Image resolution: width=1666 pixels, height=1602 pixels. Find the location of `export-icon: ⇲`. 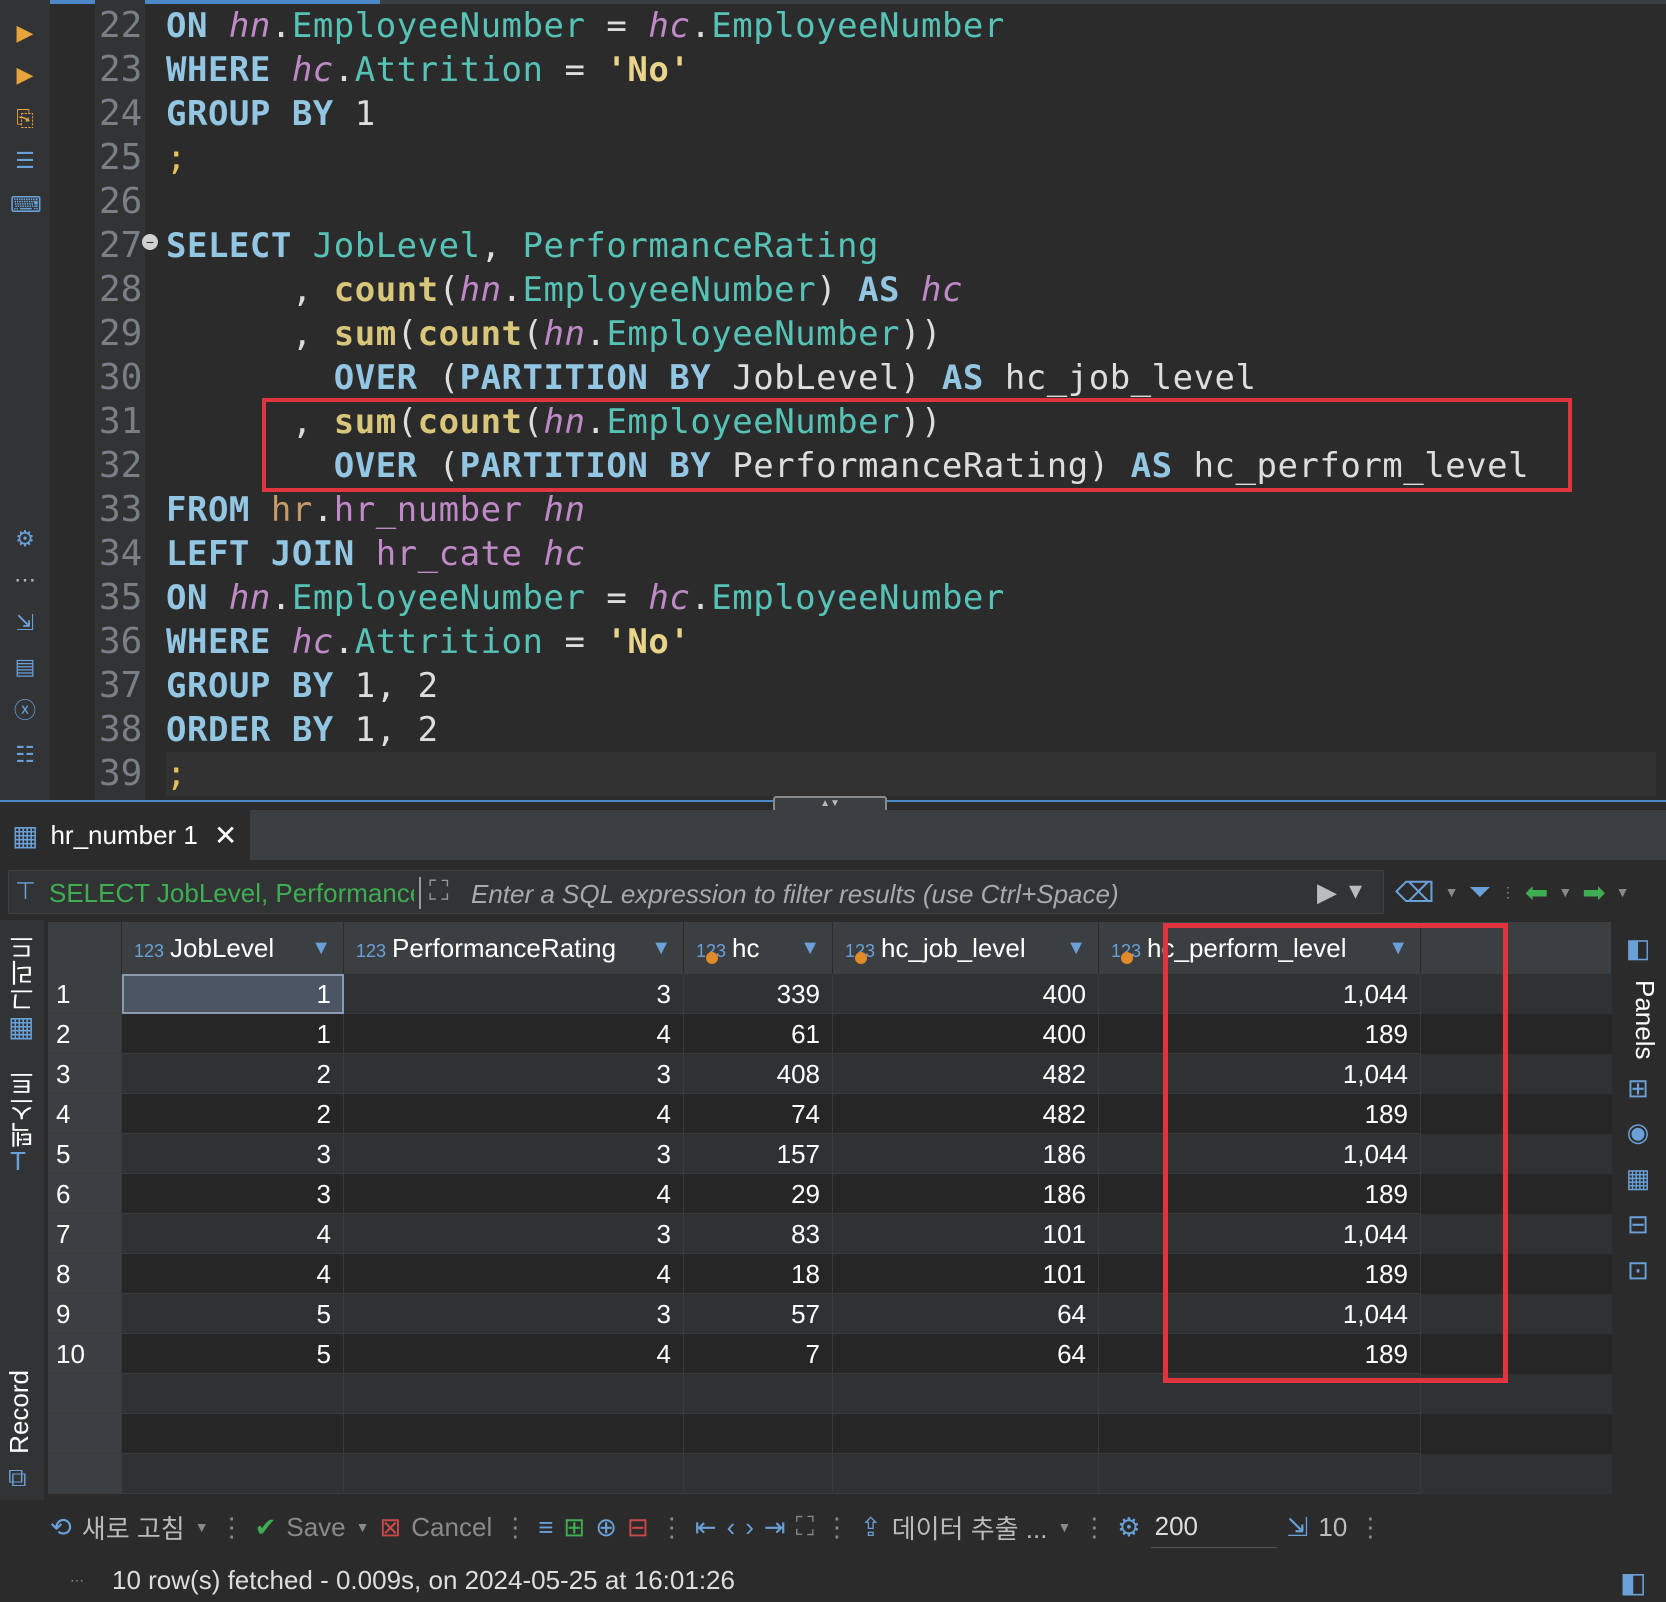

export-icon: ⇲ is located at coordinates (25, 623).